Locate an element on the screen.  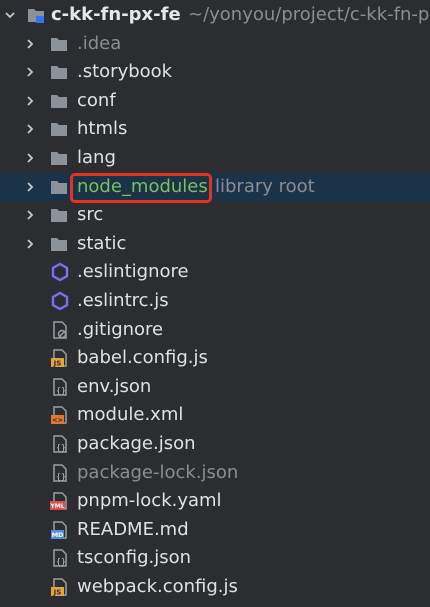
tree-item-label: package.json is located at coordinates (136, 443).